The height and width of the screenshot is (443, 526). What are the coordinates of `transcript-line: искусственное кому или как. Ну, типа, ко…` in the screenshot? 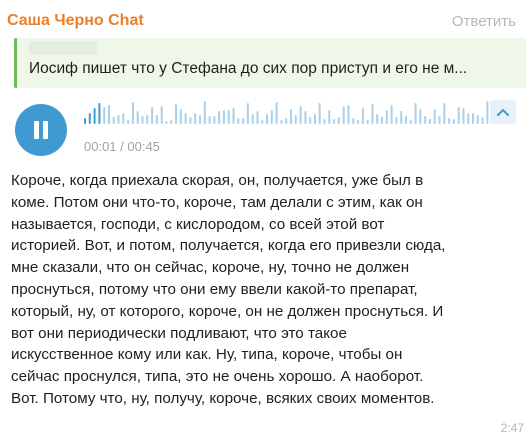 It's located at (207, 355).